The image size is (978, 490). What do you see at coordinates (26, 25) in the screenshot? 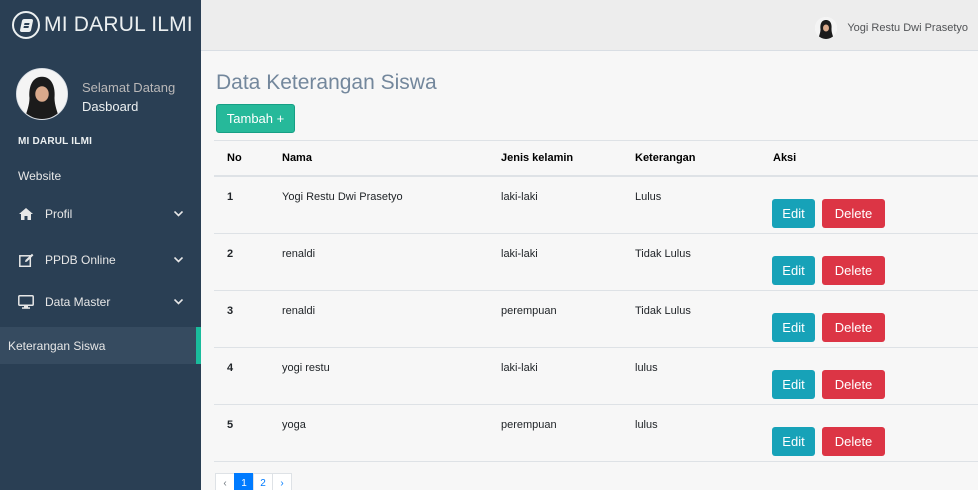
I see `book-icon` at bounding box center [26, 25].